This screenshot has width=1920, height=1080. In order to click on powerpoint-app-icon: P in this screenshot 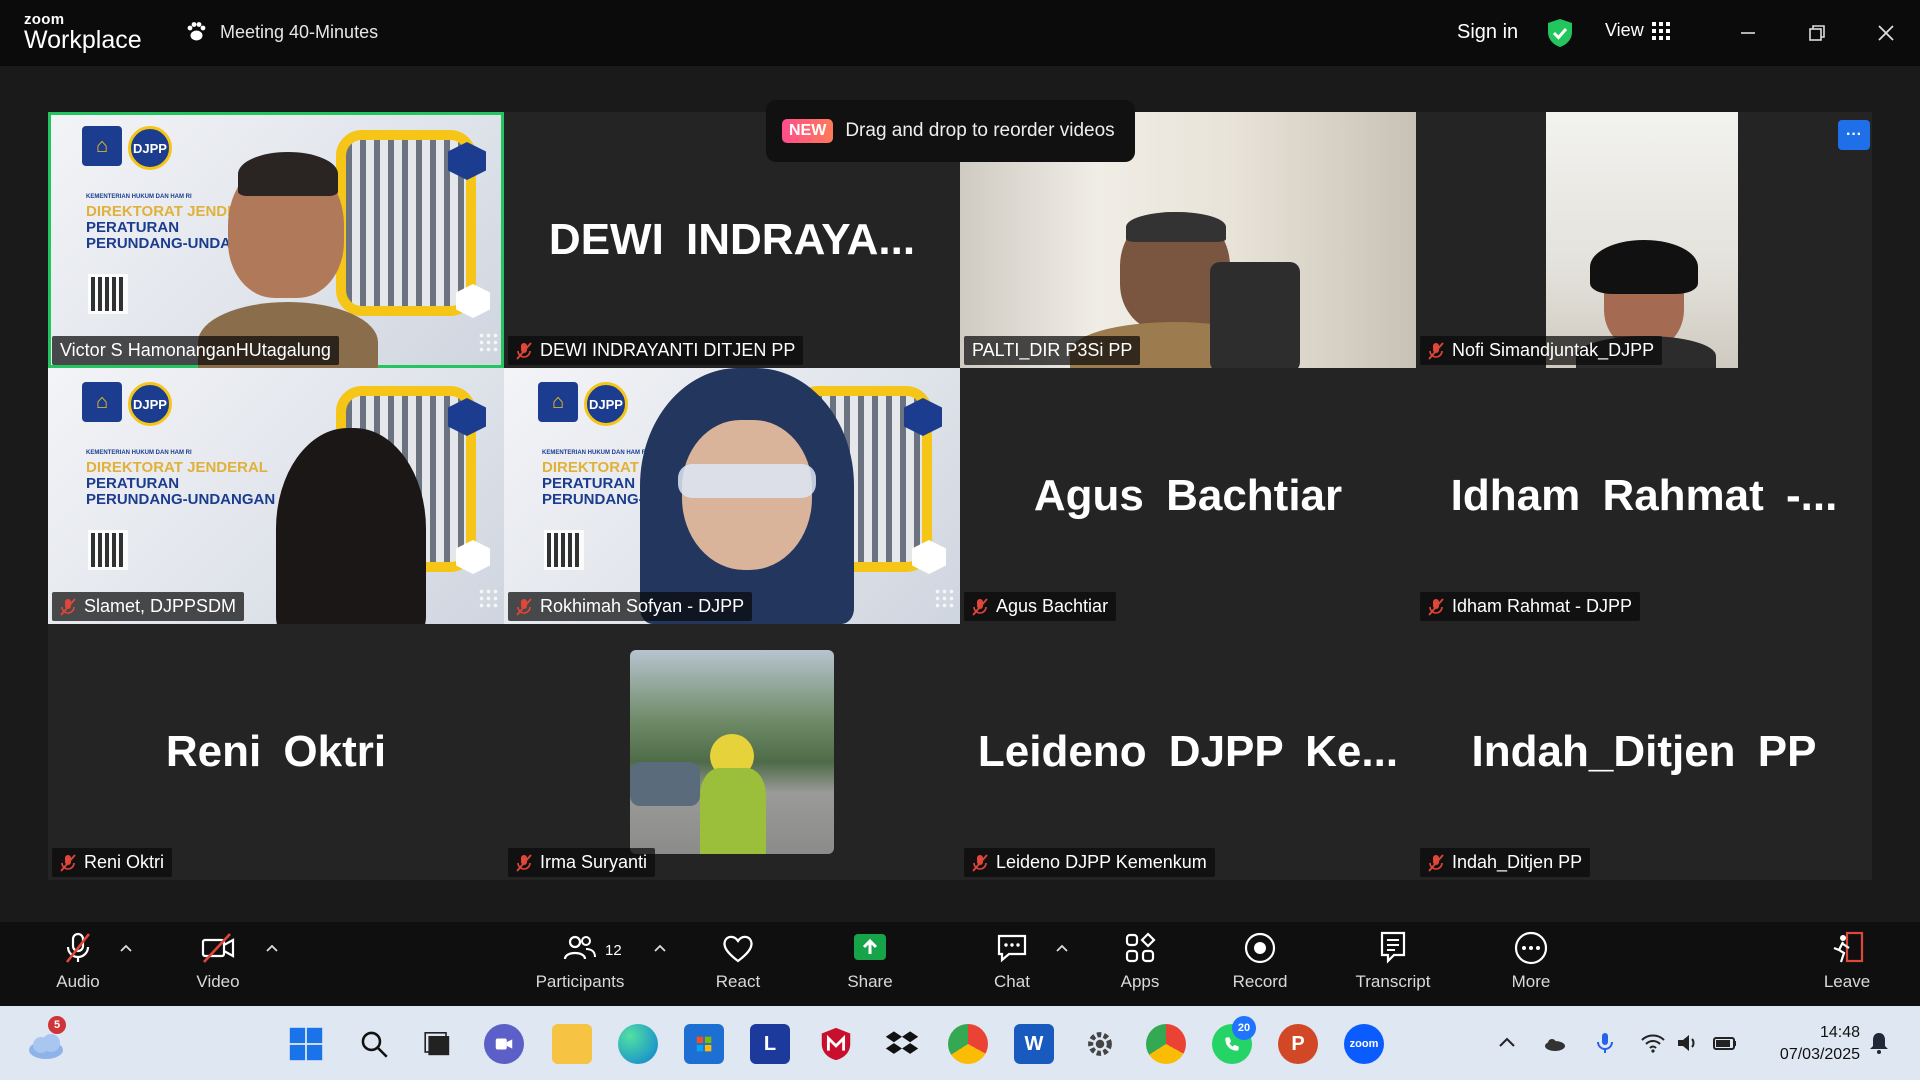, I will do `click(1298, 1044)`.